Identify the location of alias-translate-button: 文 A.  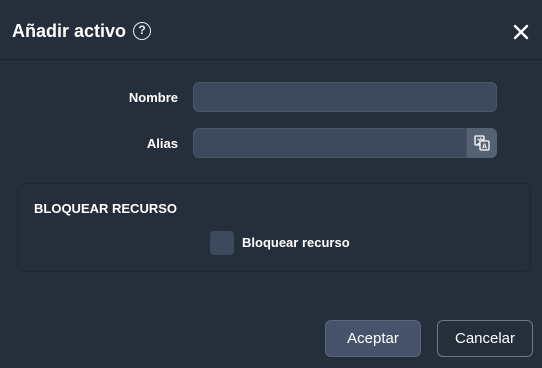
(482, 143).